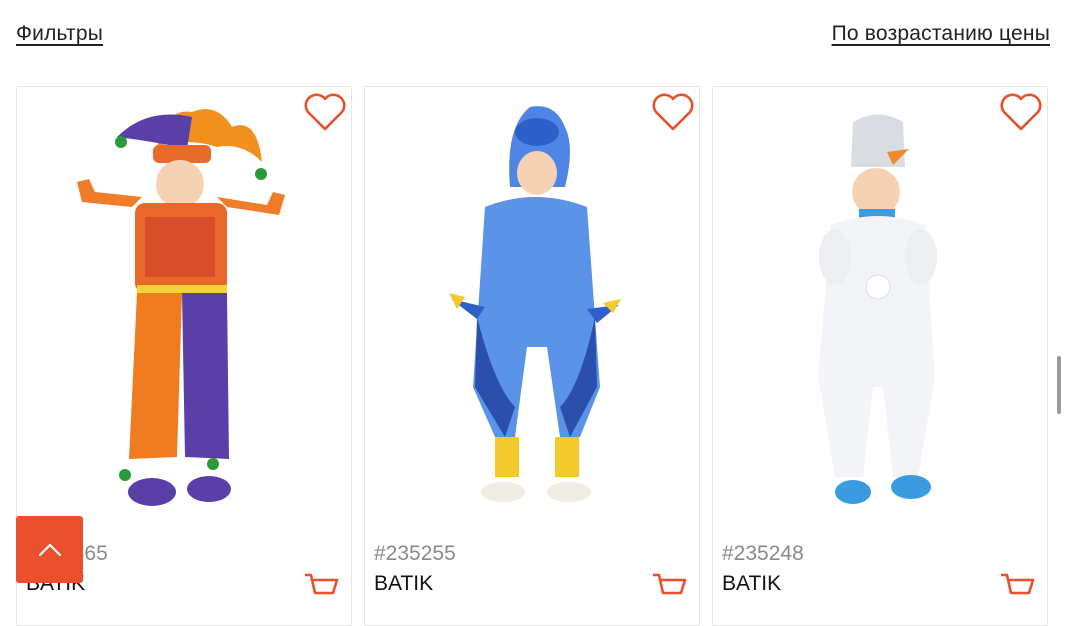  I want to click on scrollbar, so click(1059, 385).